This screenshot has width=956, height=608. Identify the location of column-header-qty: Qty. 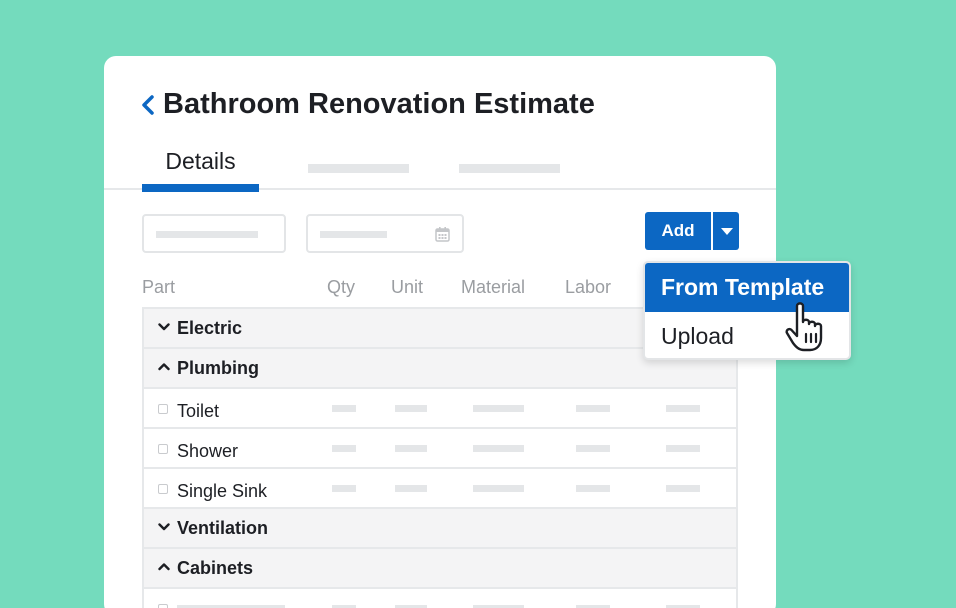
(341, 287).